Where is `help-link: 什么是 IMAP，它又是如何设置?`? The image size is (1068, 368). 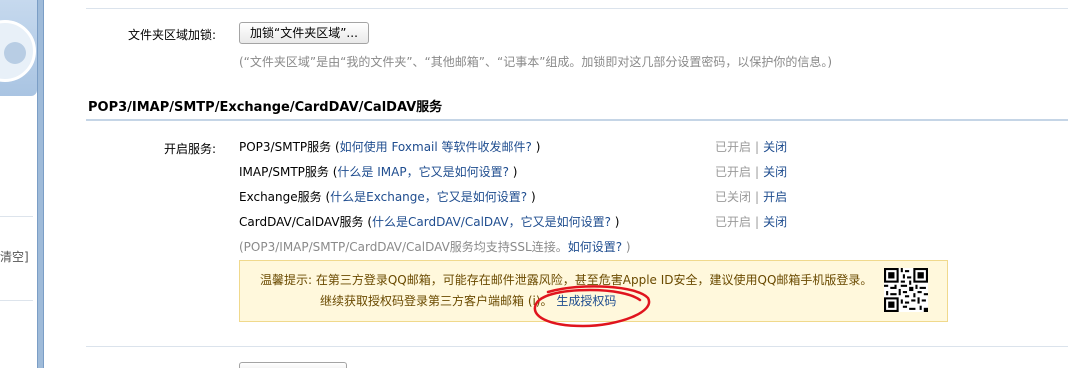 help-link: 什么是 IMAP，它又是如何设置? is located at coordinates (423, 172).